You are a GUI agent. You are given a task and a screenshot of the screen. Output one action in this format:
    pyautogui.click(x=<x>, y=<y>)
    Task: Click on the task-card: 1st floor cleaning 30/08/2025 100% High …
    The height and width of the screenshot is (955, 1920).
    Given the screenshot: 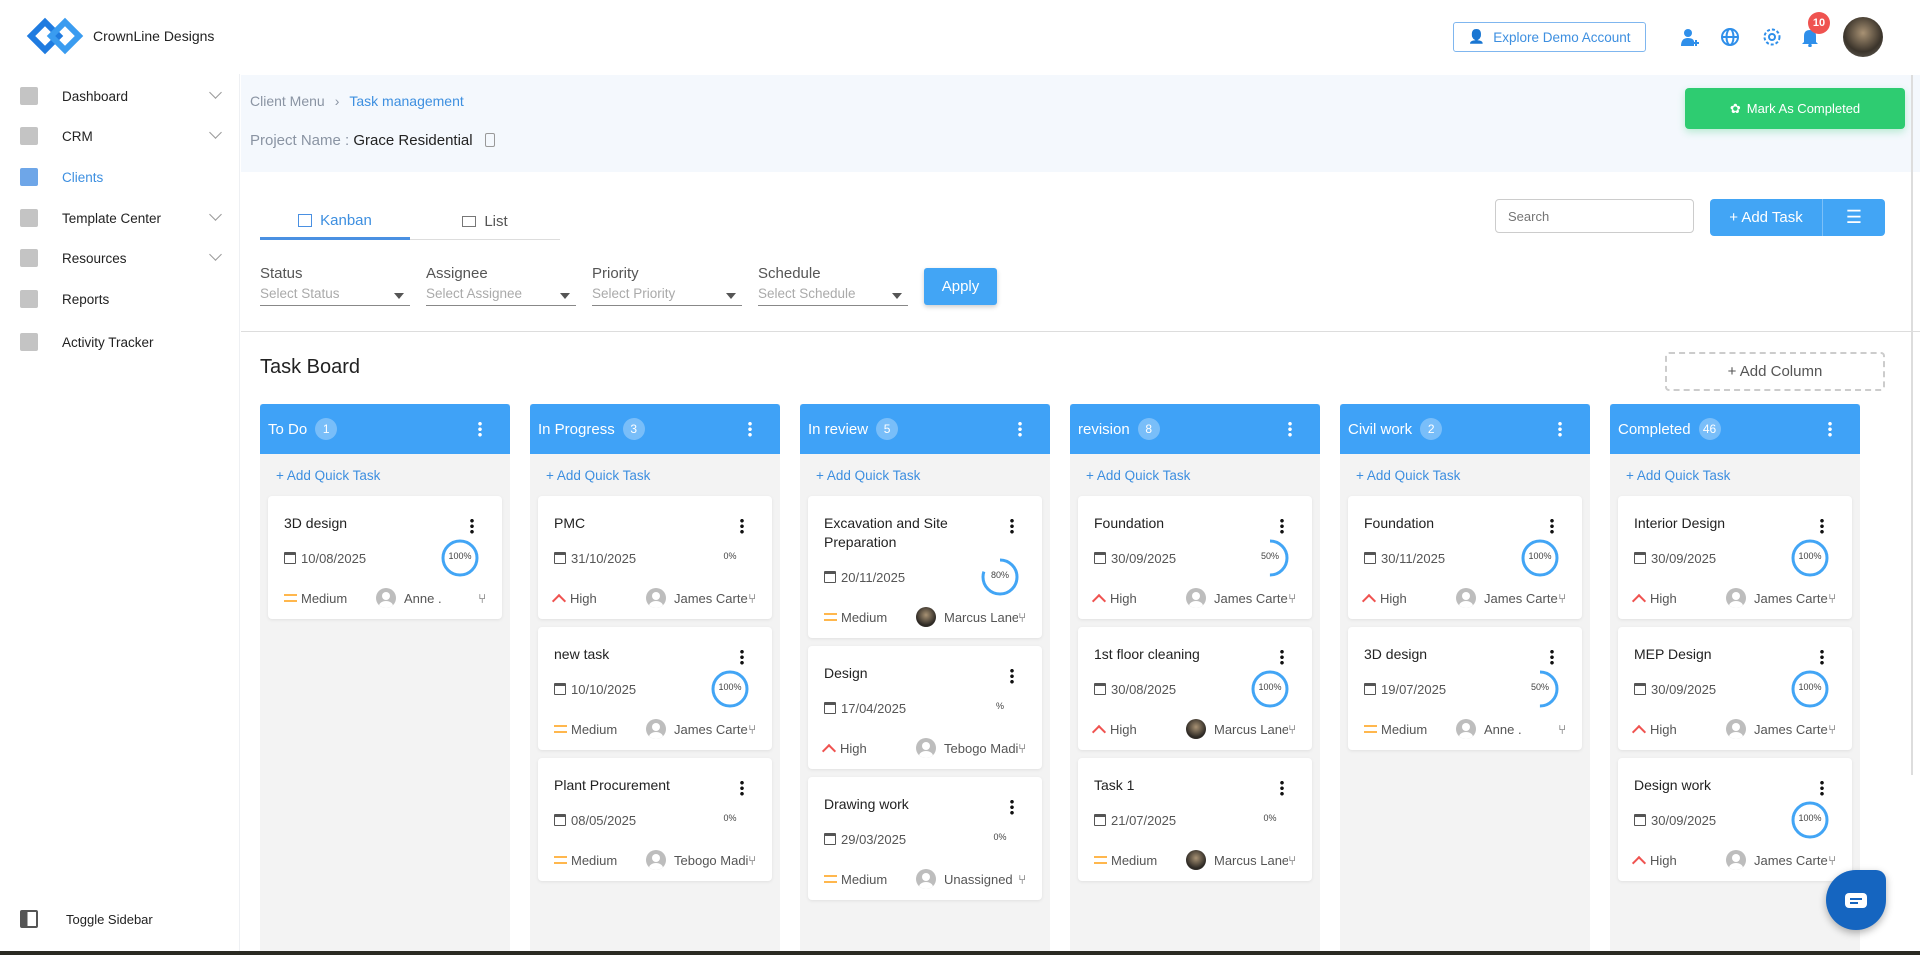 What is the action you would take?
    pyautogui.click(x=1195, y=688)
    